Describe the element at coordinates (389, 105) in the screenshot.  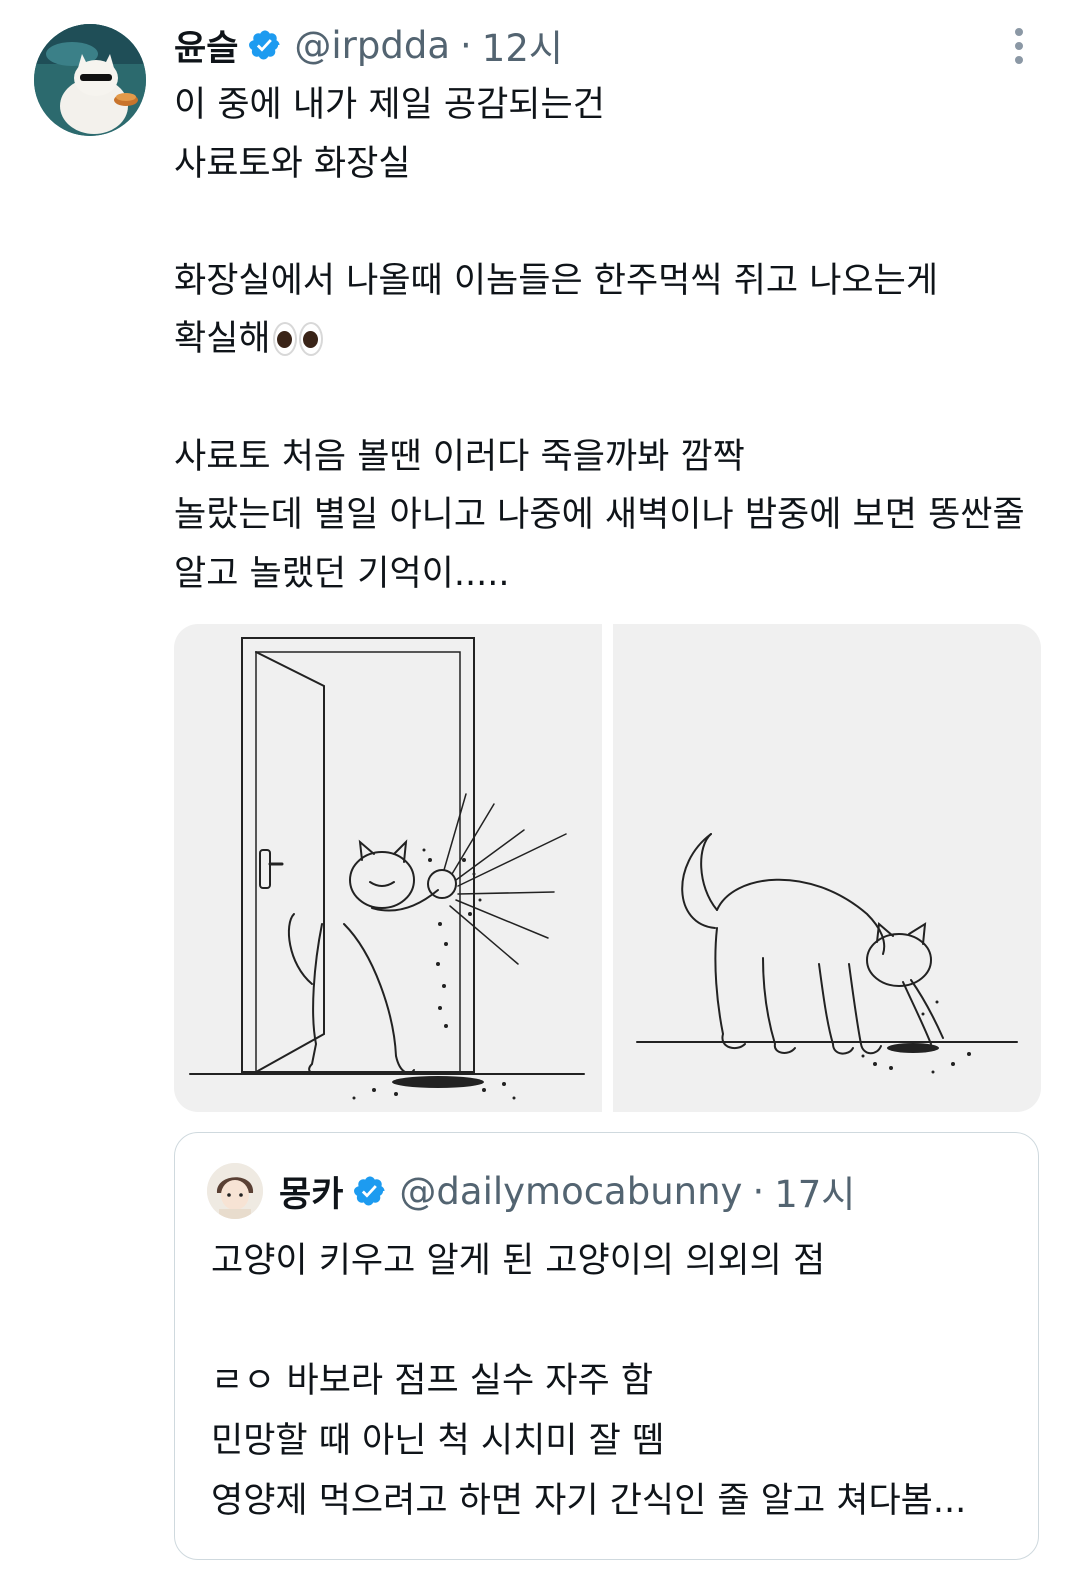
I see `tweet-line: 이 중에 내가 제일 공감되는건` at that location.